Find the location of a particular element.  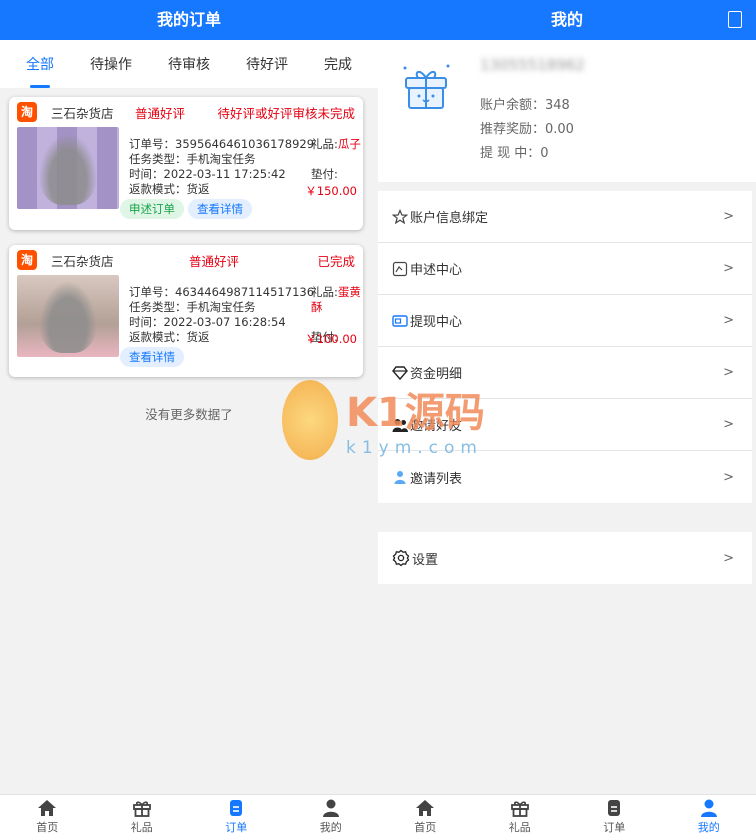

menu-label: 邀请好友 is located at coordinates (436, 426).